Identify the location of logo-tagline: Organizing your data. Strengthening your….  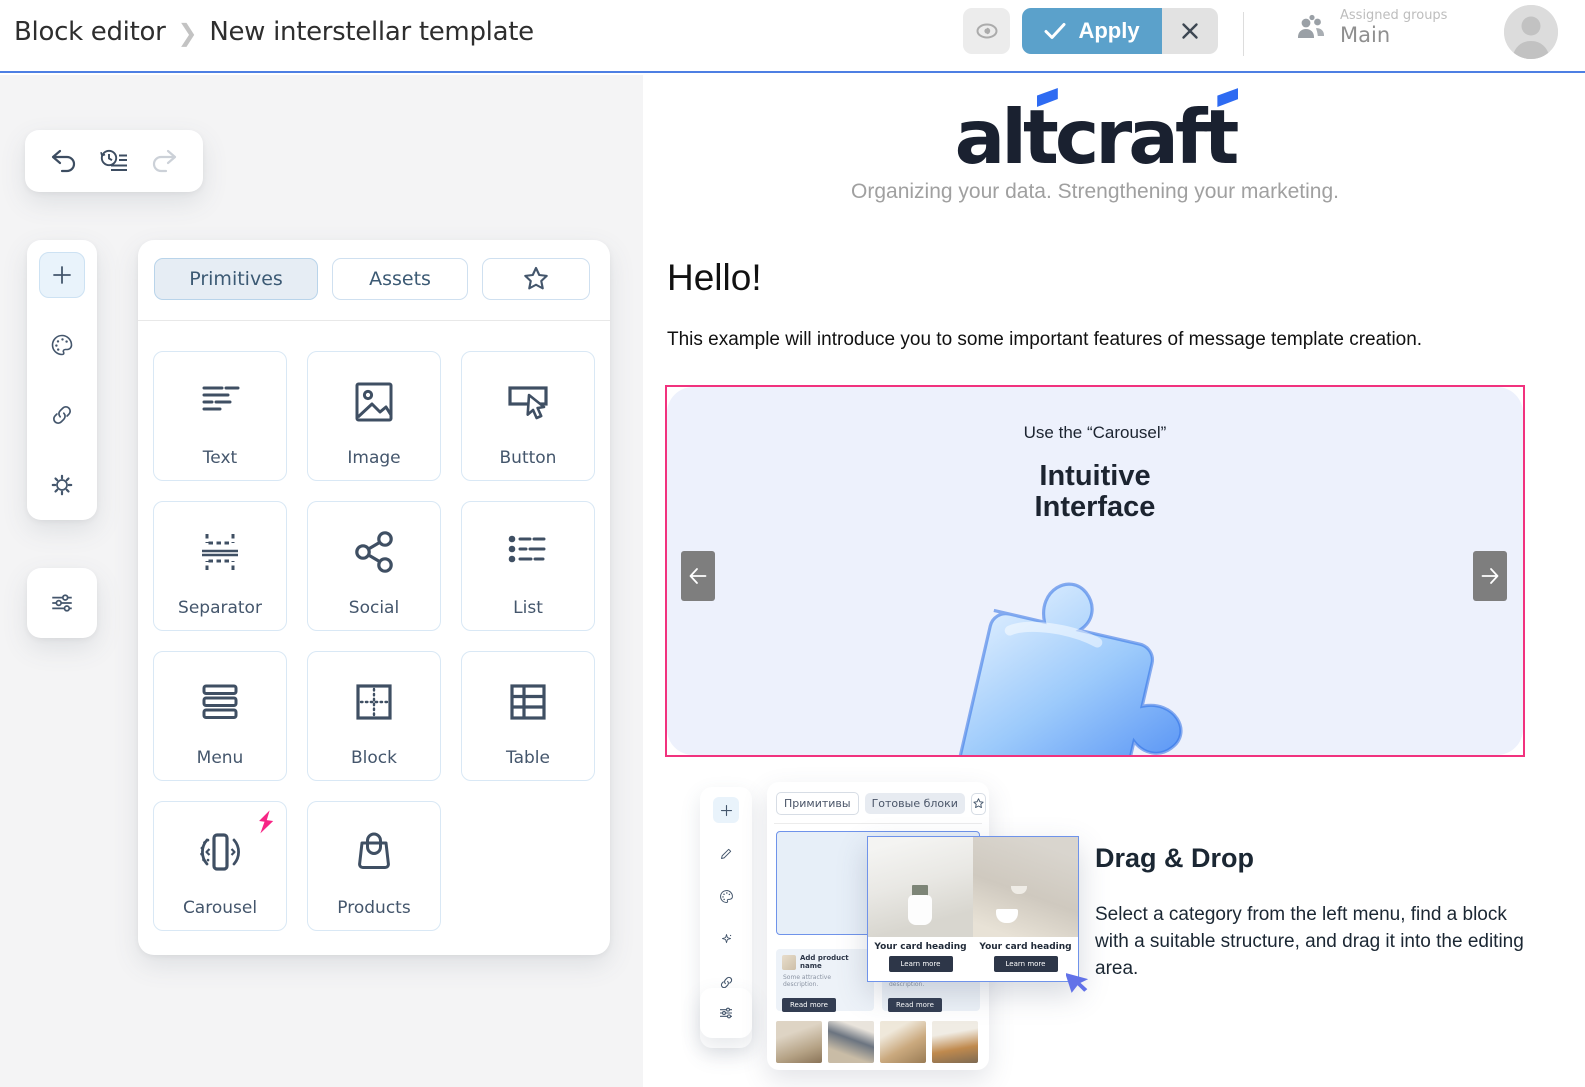
(1095, 191).